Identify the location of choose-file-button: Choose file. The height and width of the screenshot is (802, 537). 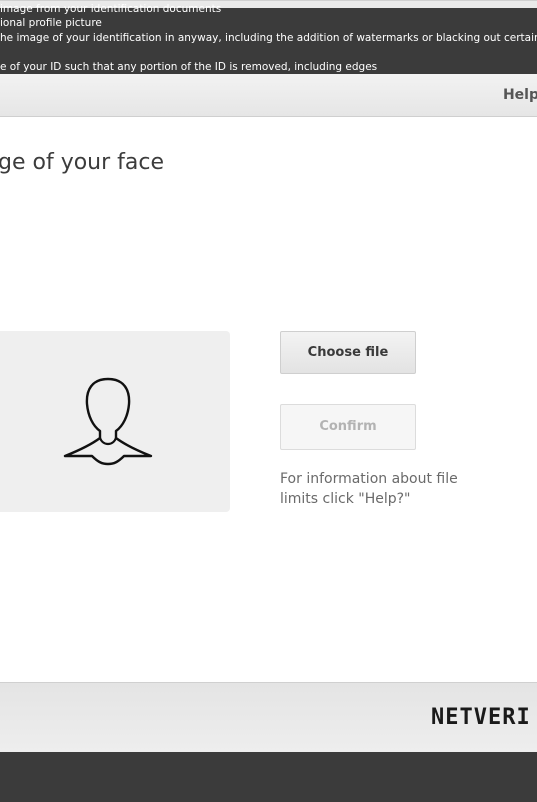
(348, 352).